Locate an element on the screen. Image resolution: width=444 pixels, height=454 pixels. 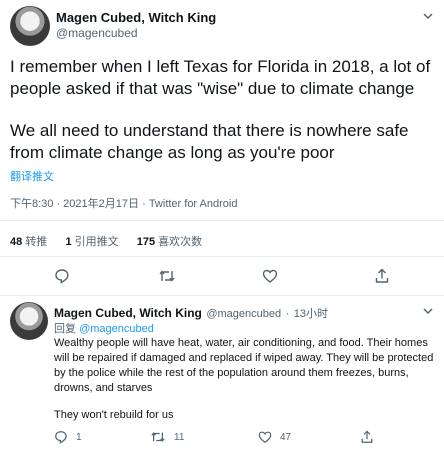
likes-label: 喜欢次数 is located at coordinates (180, 242).